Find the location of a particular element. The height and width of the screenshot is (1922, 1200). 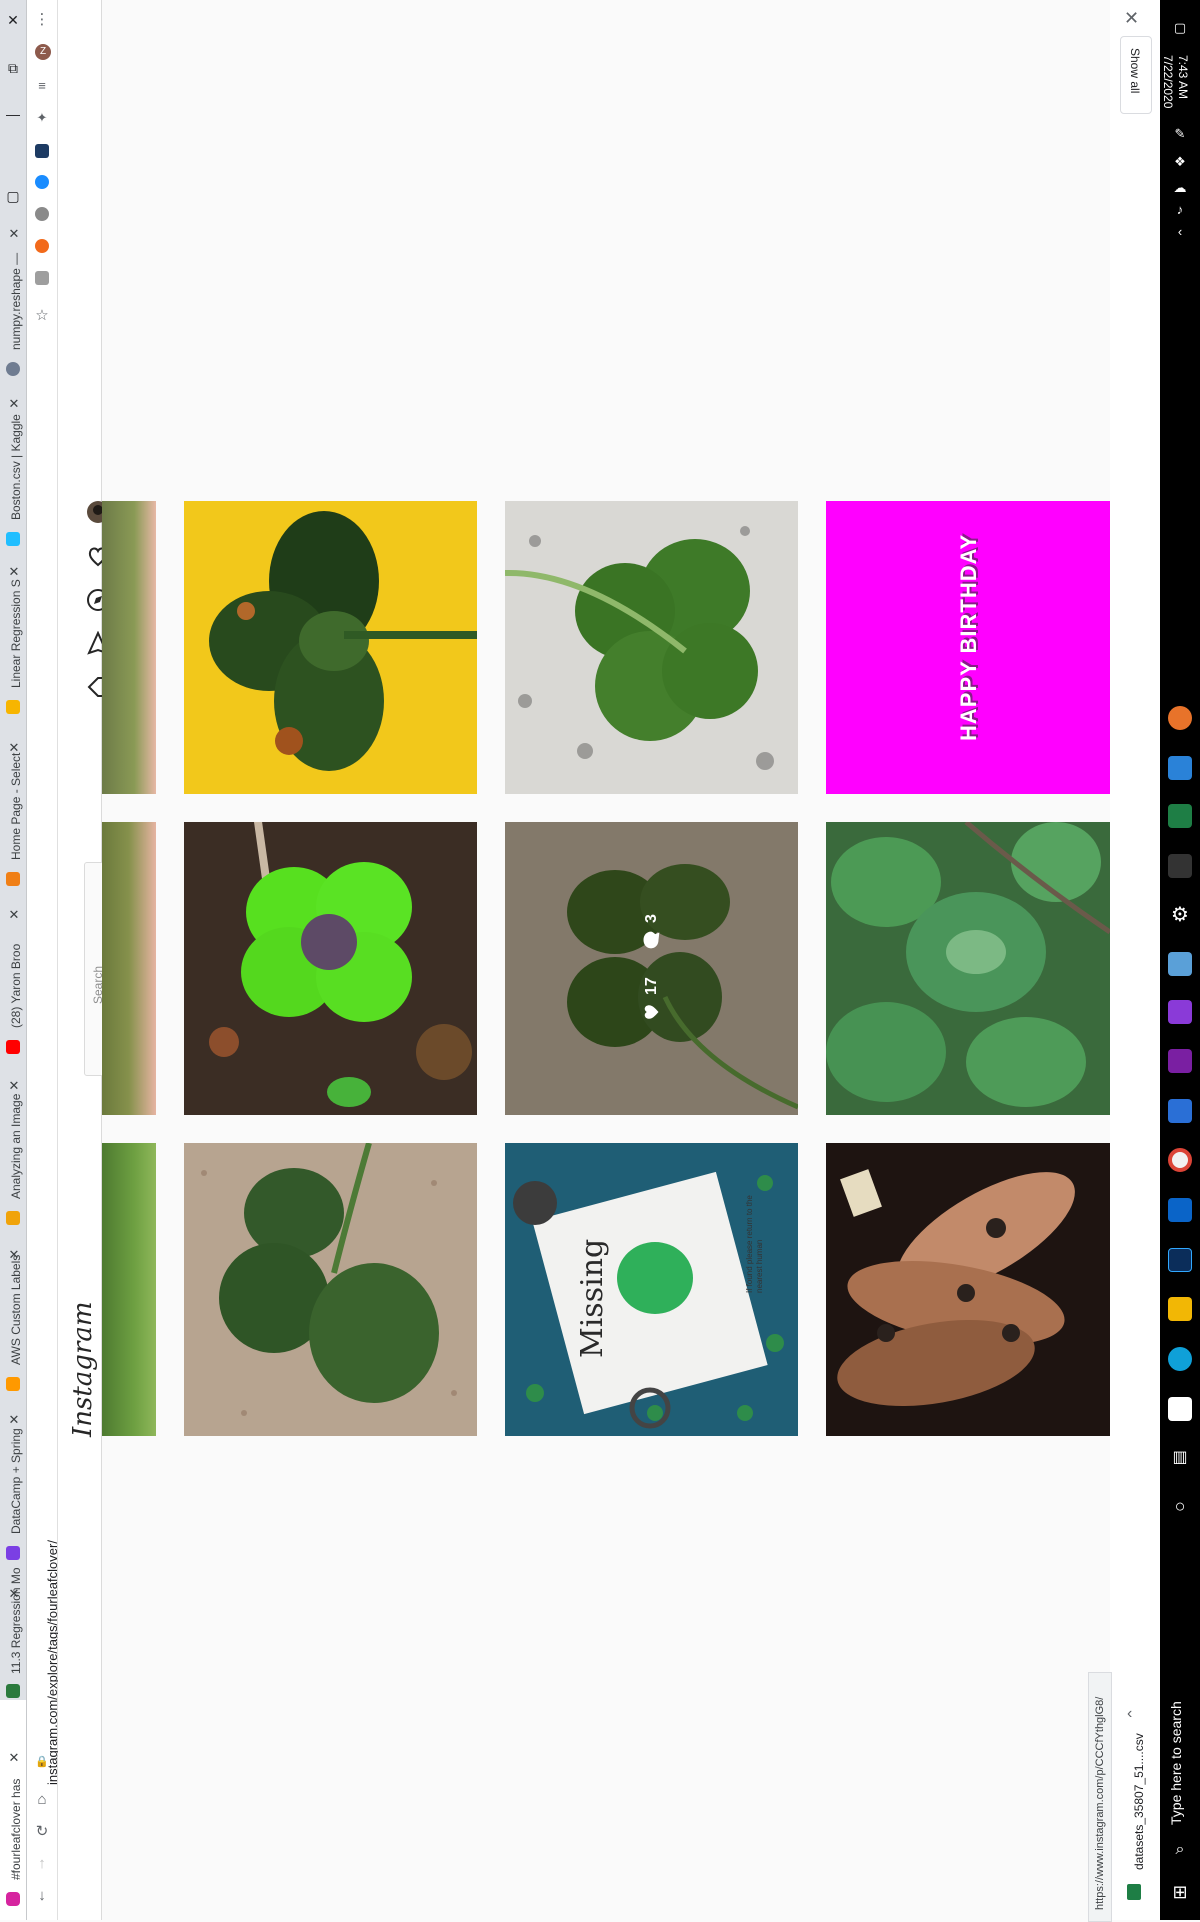

search-icon: ⌕ is located at coordinates (1180, 1850).